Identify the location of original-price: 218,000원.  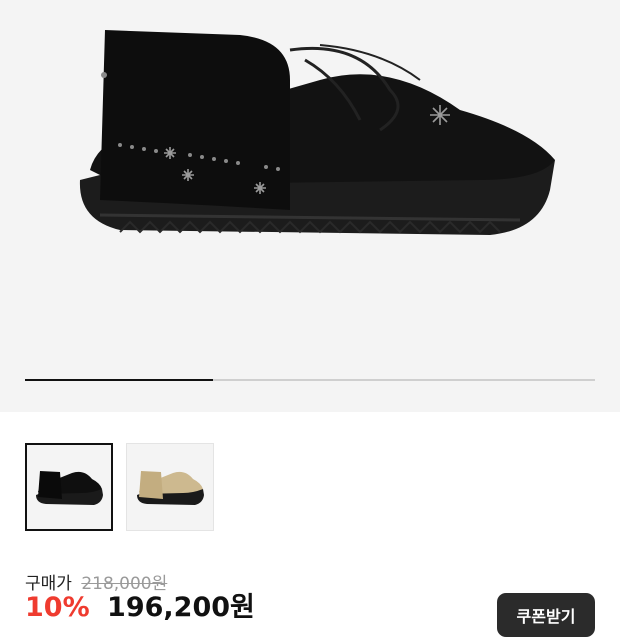
(124, 584).